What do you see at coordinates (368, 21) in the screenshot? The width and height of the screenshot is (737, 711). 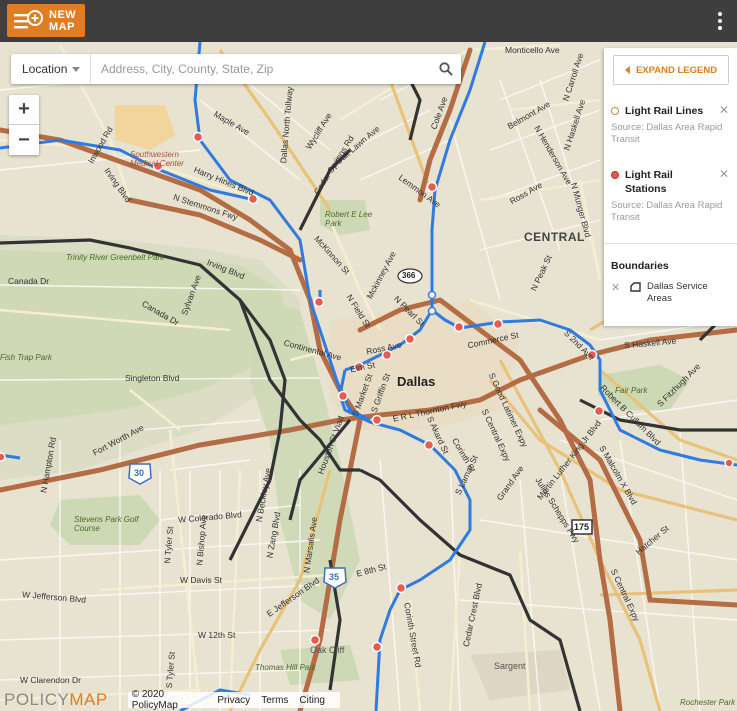 I see `top-bar: NEW MAP` at bounding box center [368, 21].